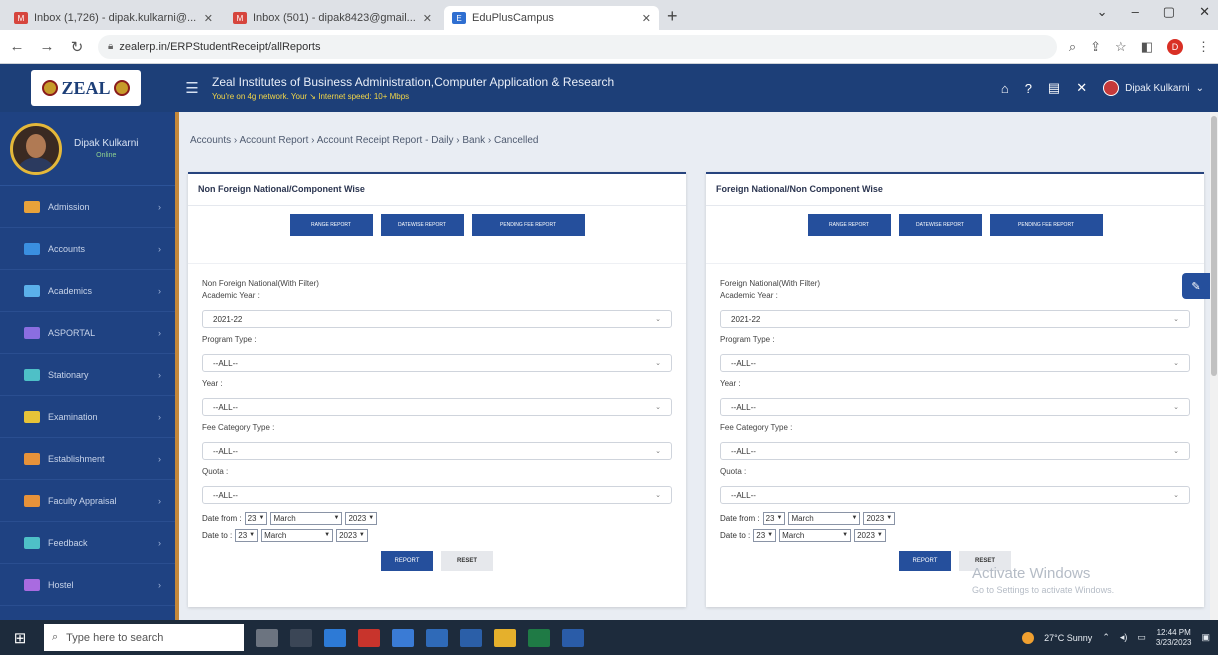 This screenshot has height=655, width=1218. Describe the element at coordinates (1169, 12) in the screenshot. I see `maximize-icon: ▢` at that location.